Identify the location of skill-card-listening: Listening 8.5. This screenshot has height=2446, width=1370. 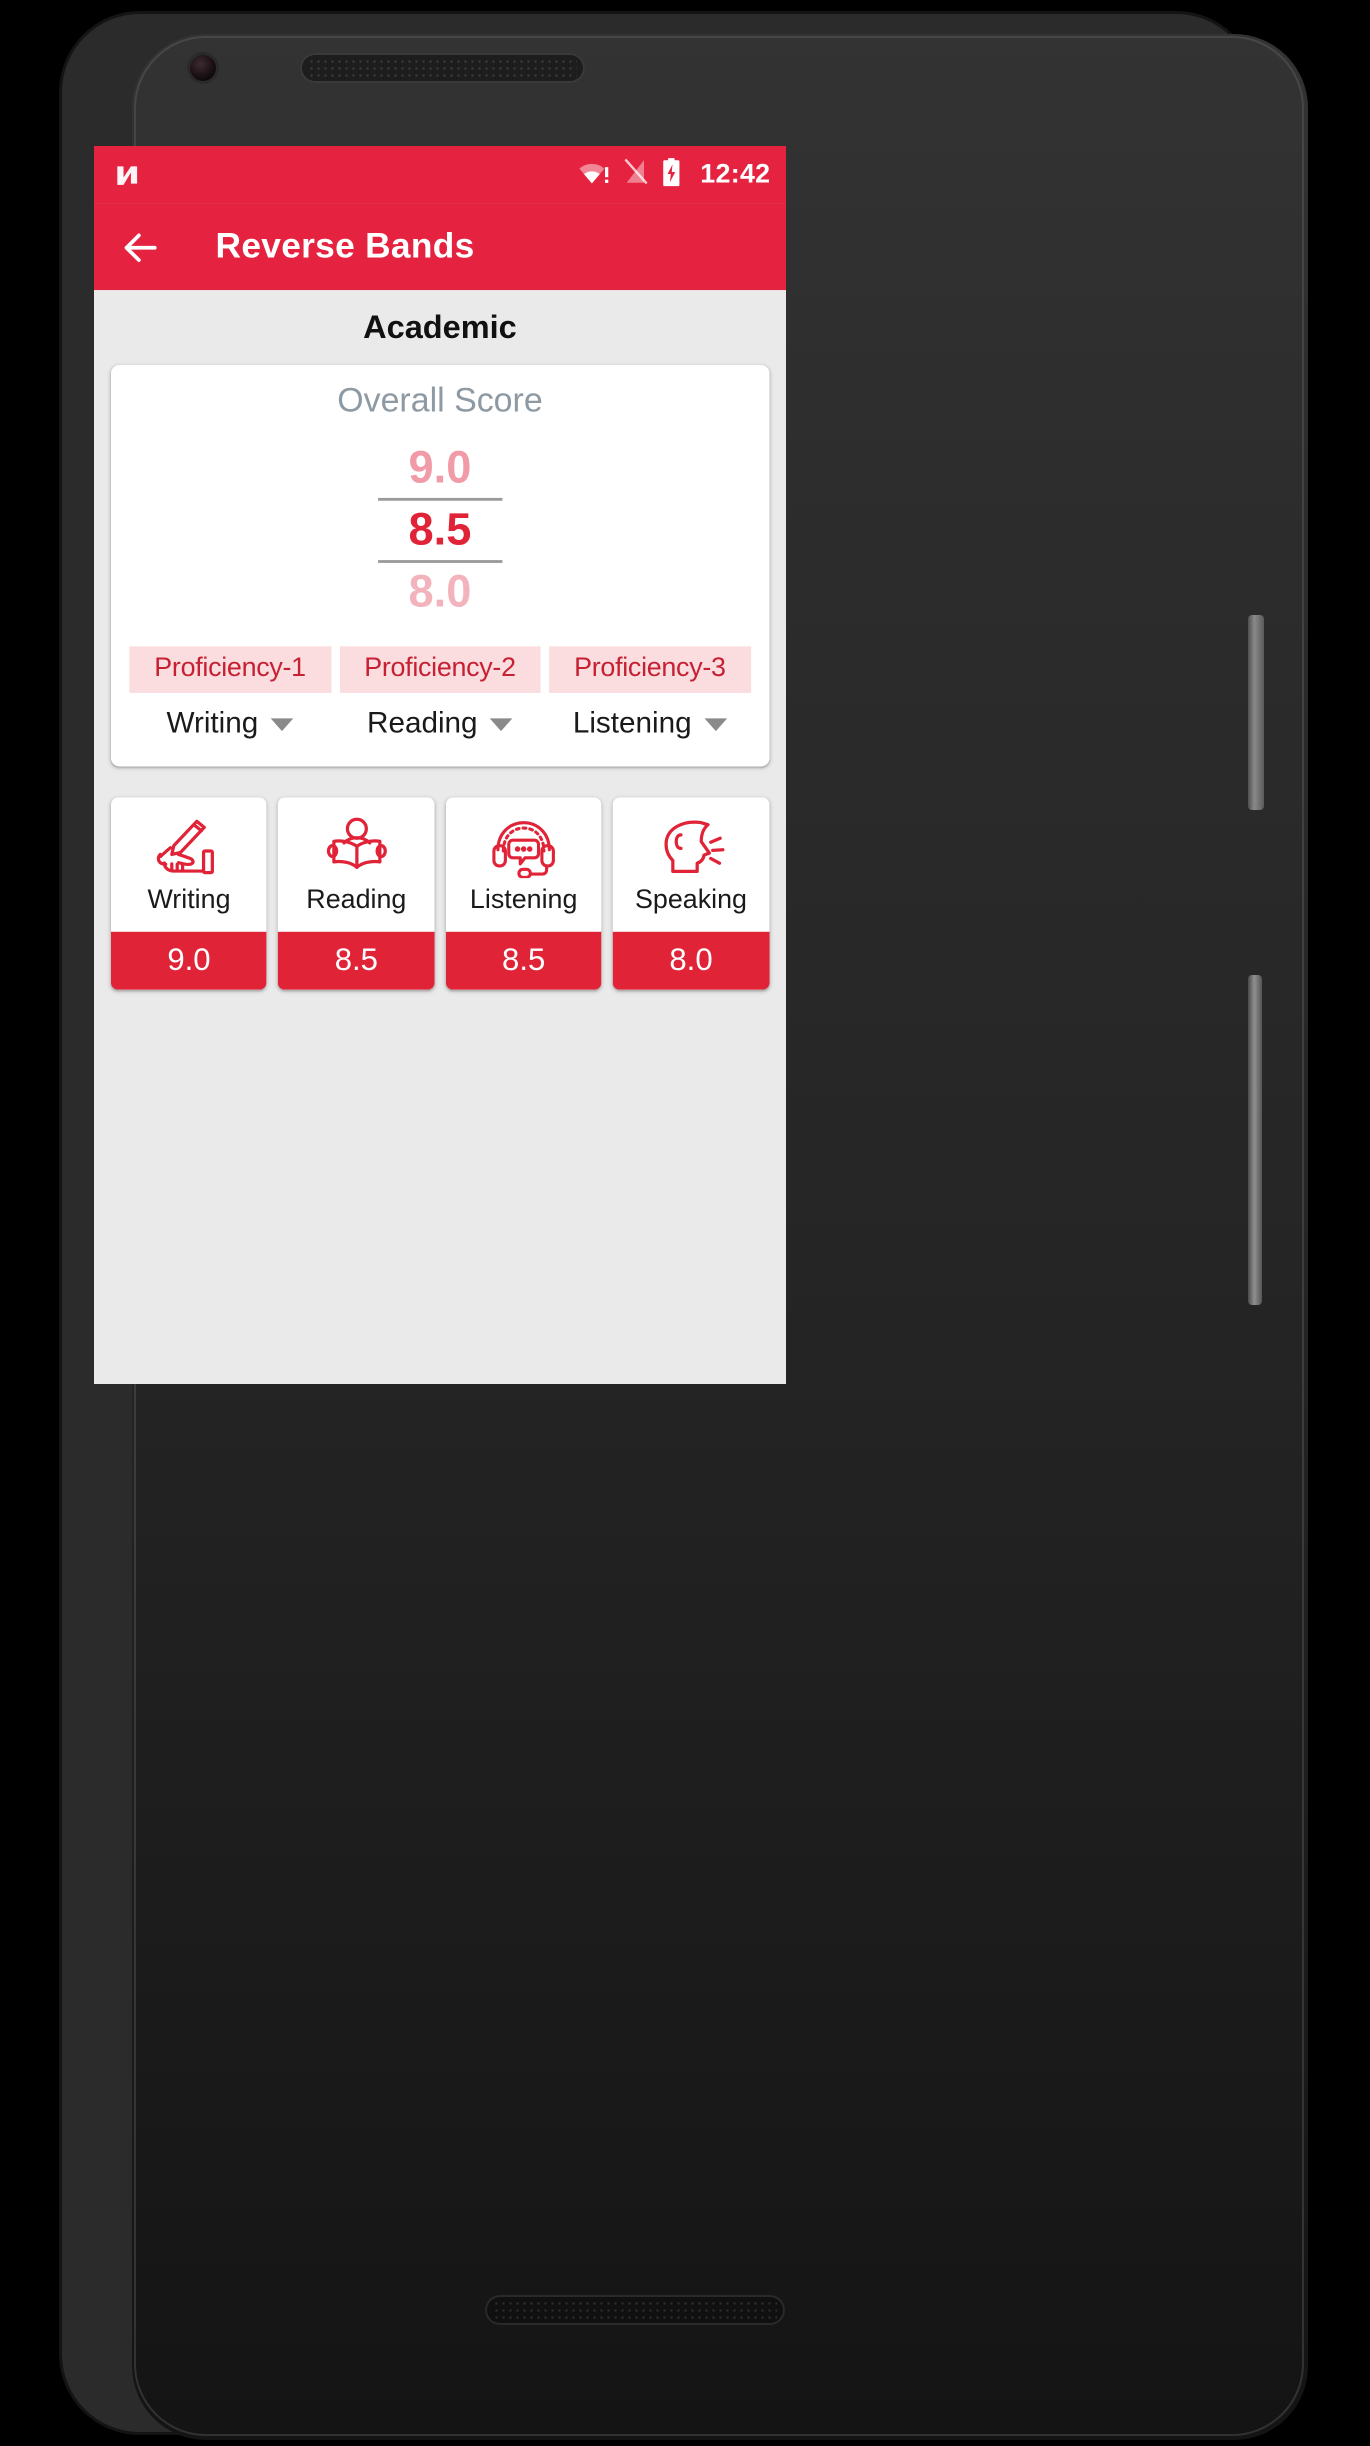
(523, 894).